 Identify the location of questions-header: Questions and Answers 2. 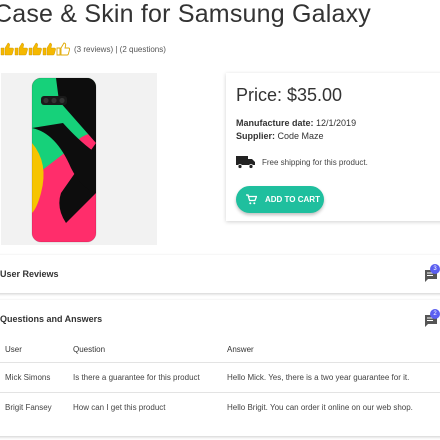
(220, 319).